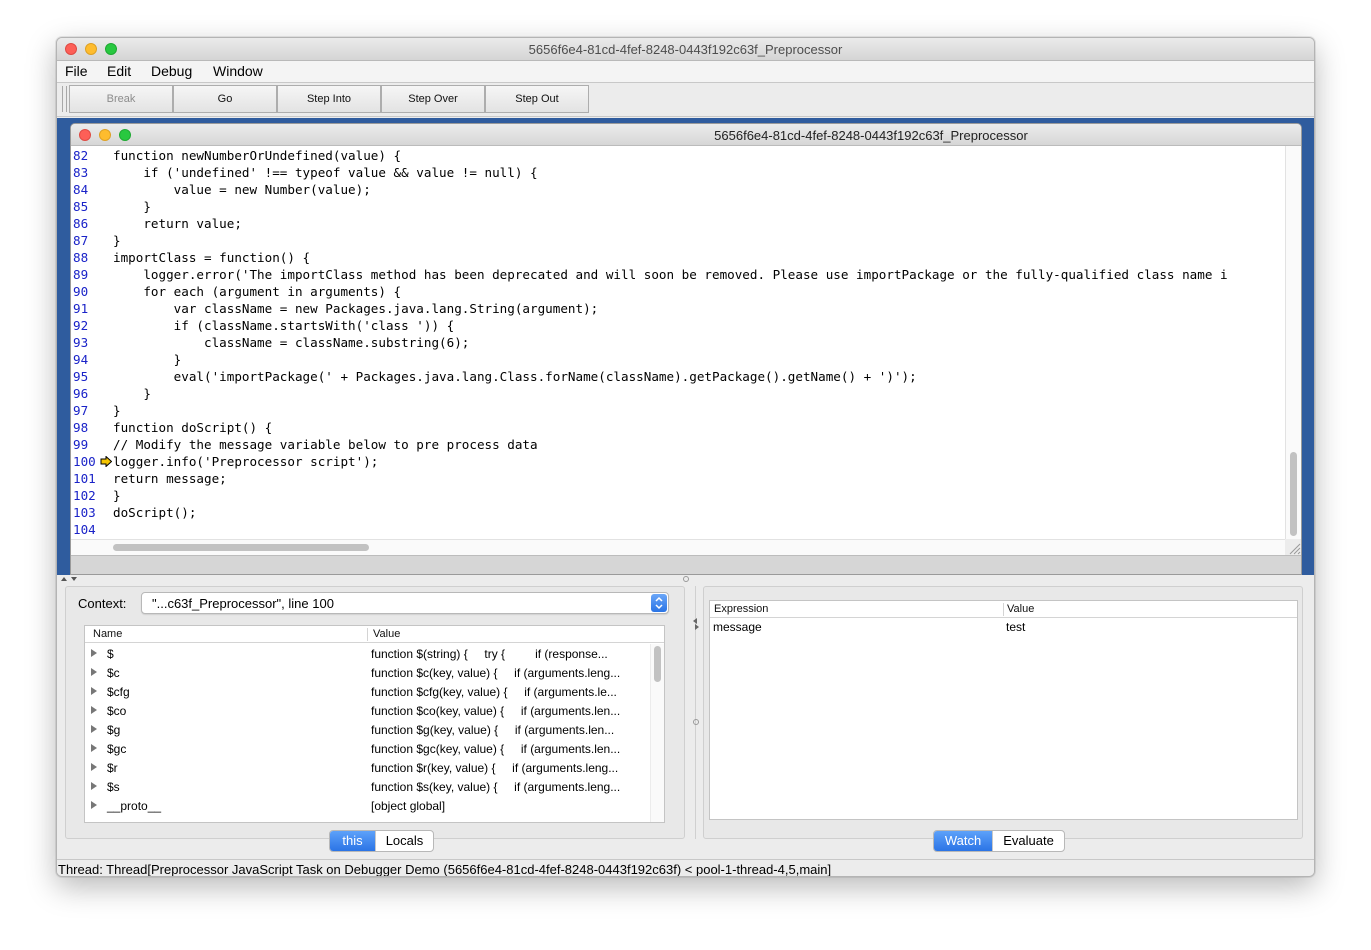 The image size is (1371, 950). I want to click on code-line: 97}, so click(678, 410).